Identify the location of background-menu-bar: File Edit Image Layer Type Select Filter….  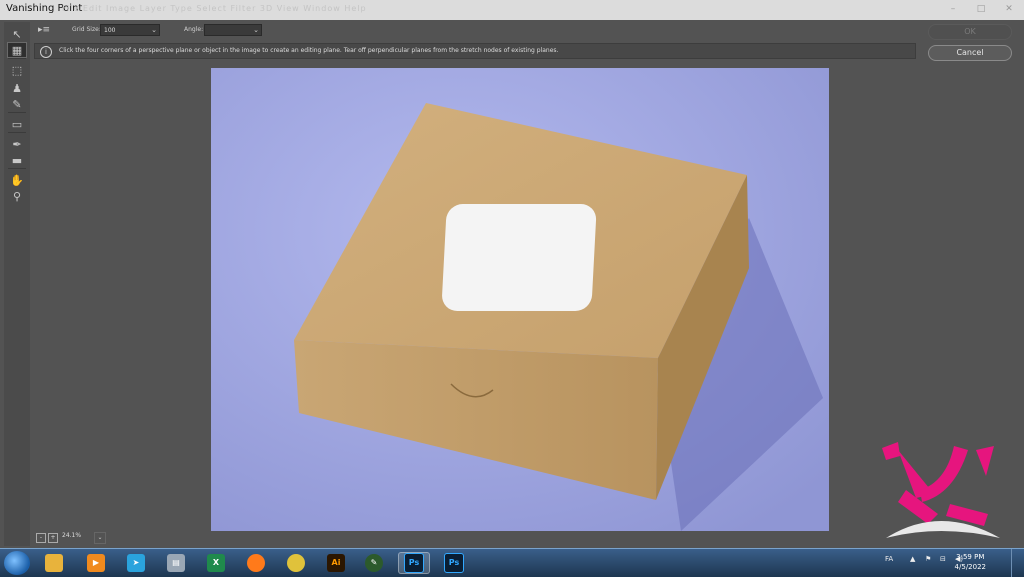
(214, 8).